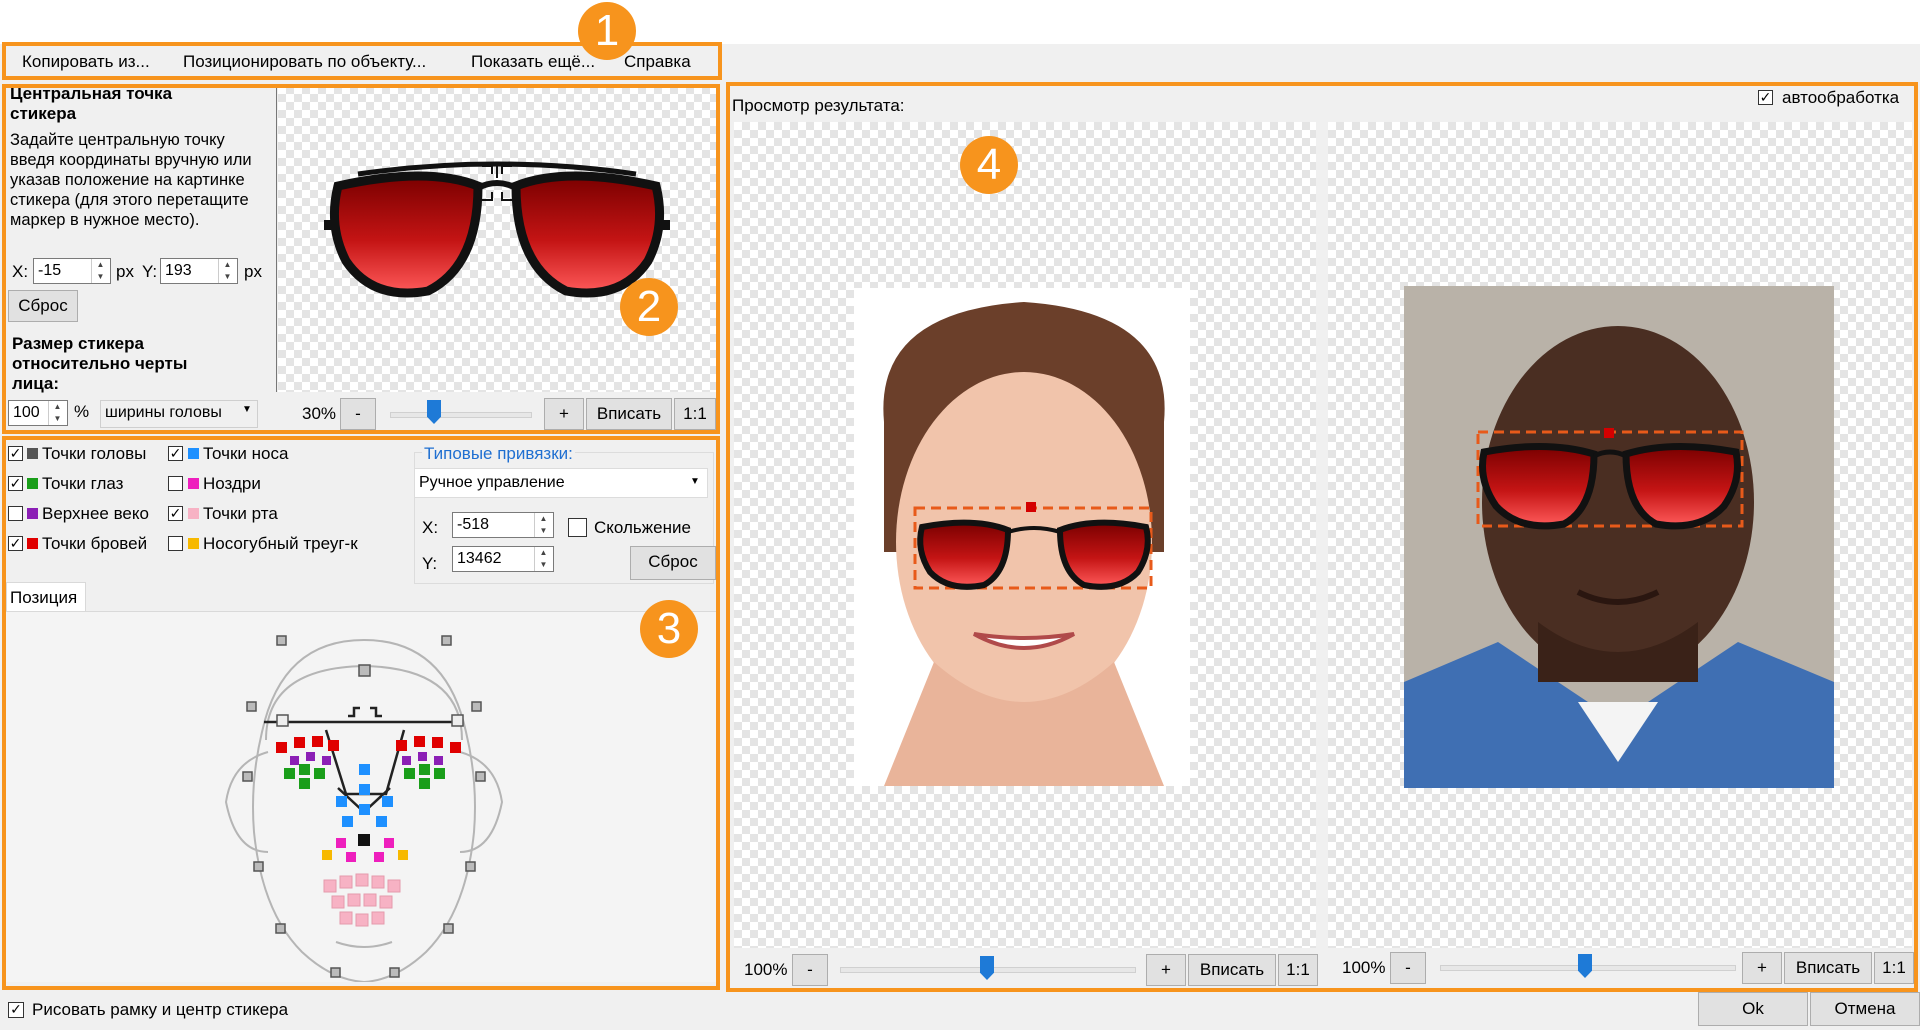 This screenshot has height=1030, width=1920. What do you see at coordinates (1865, 1009) in the screenshot?
I see `cancel-button: Отмена` at bounding box center [1865, 1009].